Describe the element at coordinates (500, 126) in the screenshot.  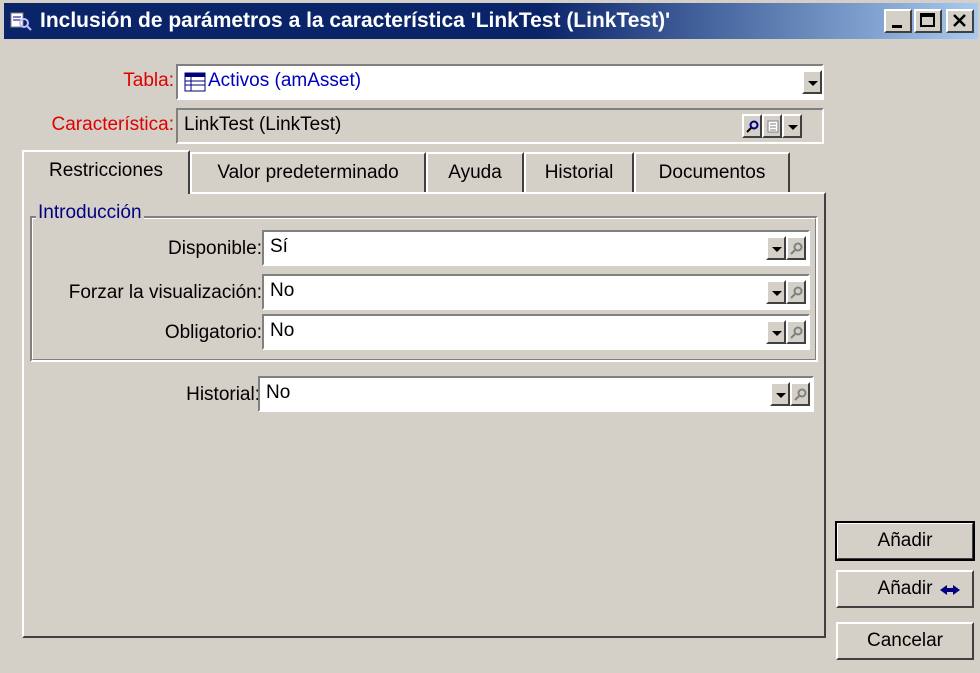
I see `caracteristica-field: LinkTest (LinkTest)` at that location.